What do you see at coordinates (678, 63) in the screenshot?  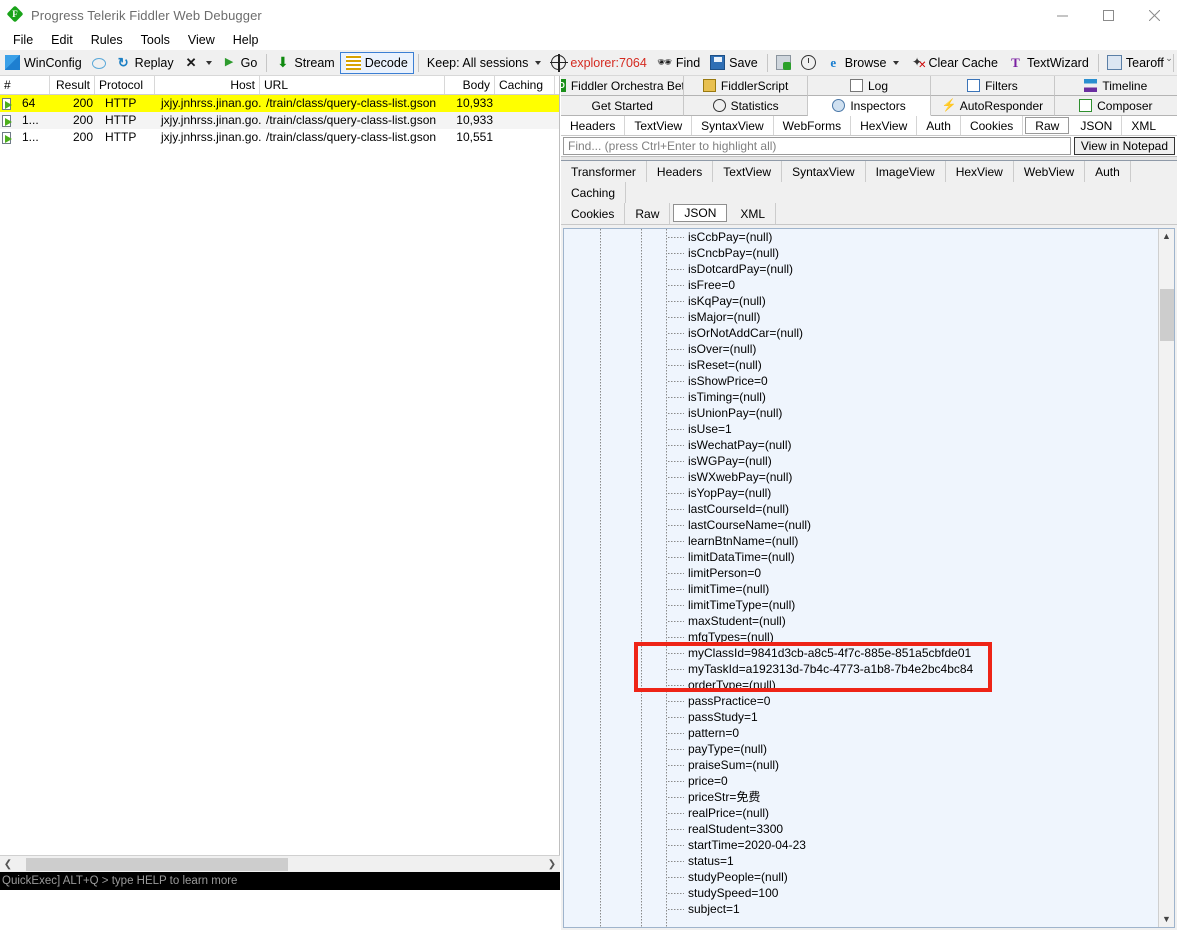 I see `toolbar-find-button: 🕶 Find` at bounding box center [678, 63].